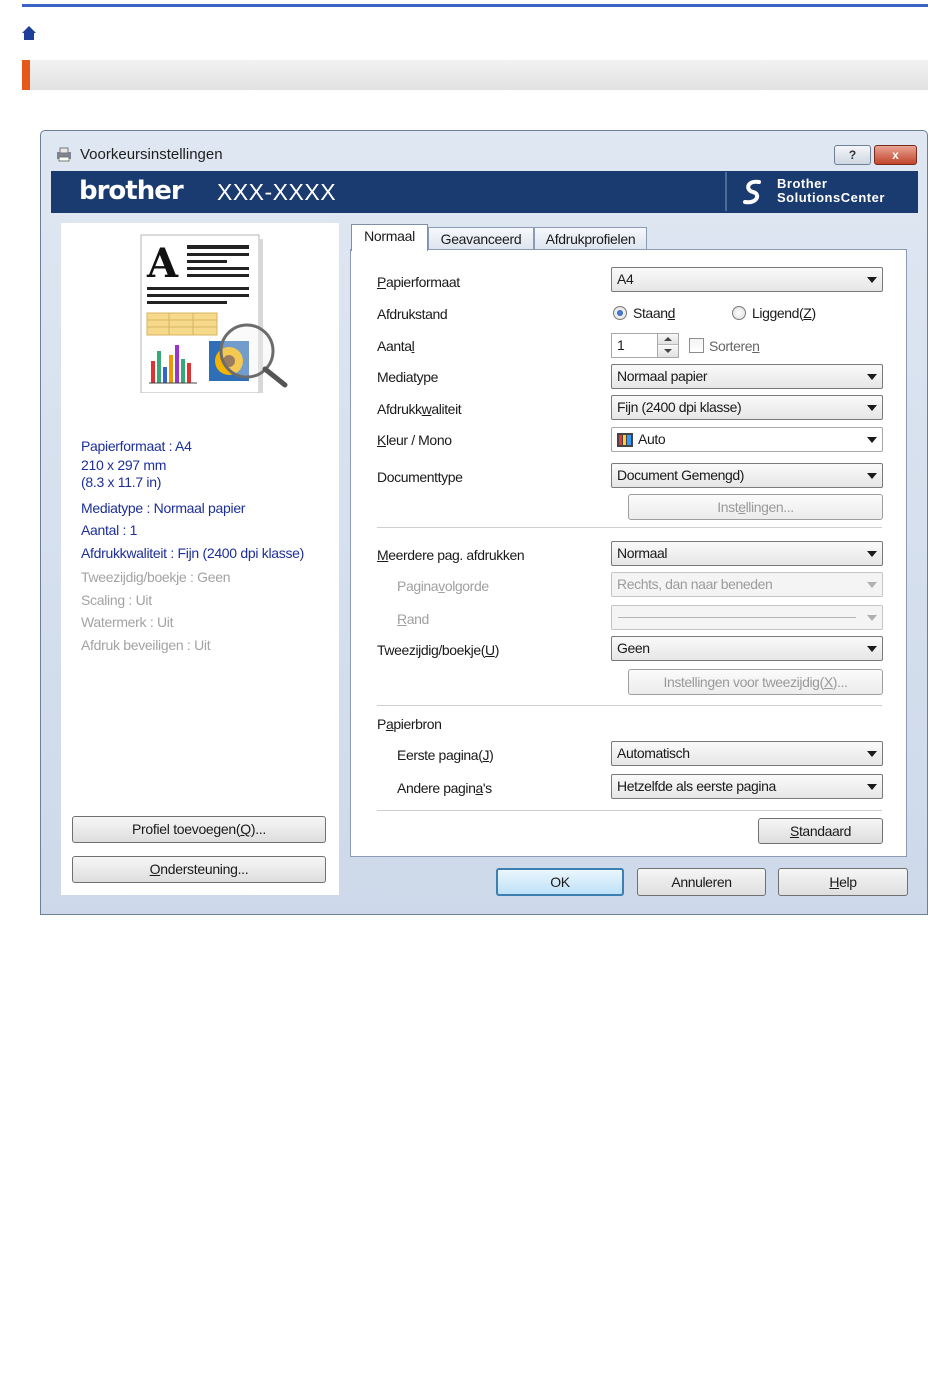  Describe the element at coordinates (668, 351) in the screenshot. I see `decrement-icon` at that location.